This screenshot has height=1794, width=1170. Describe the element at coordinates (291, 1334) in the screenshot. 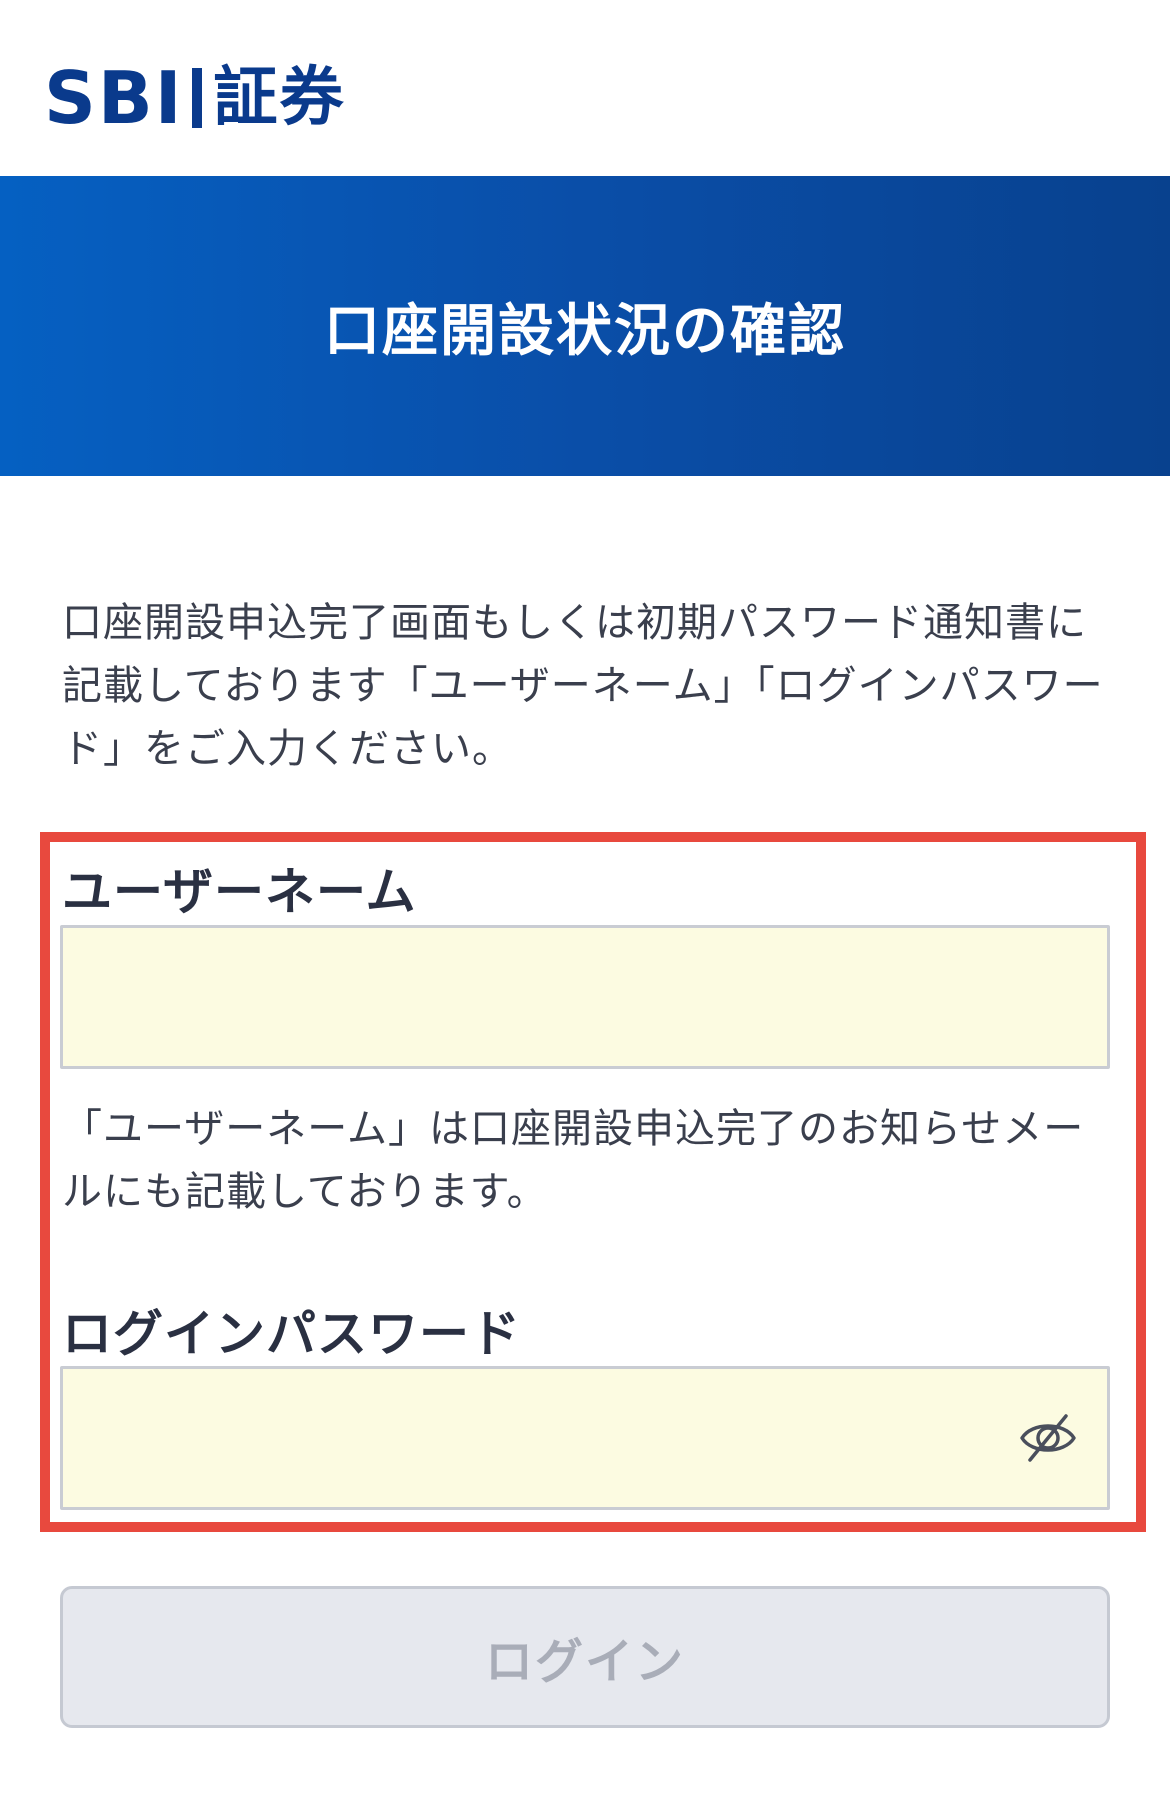

I see `password-label: ログインパスワード` at that location.